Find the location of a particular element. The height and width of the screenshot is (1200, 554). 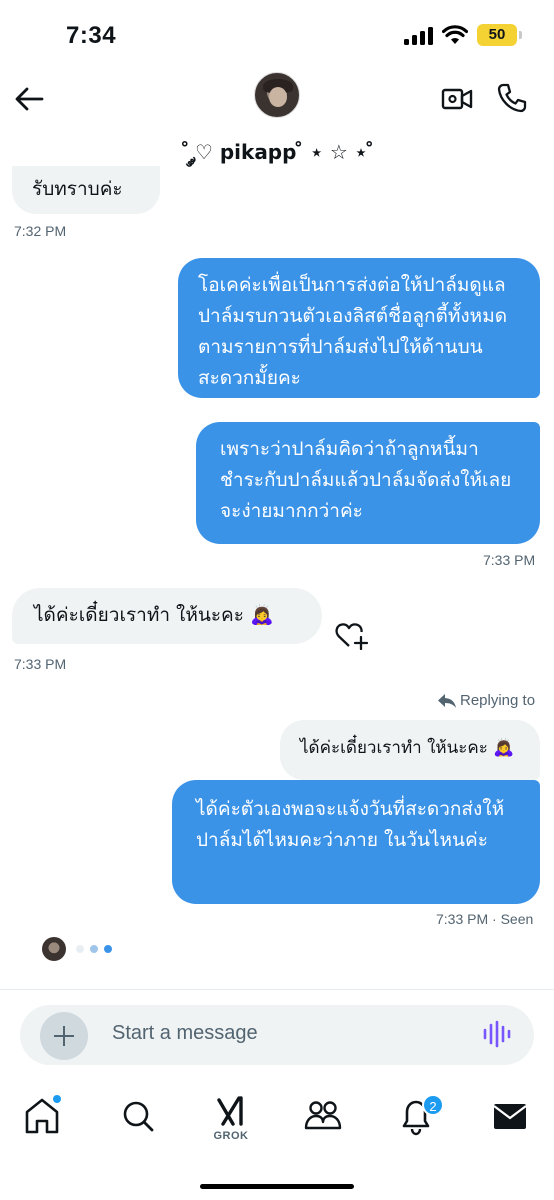

back-arrow-icon is located at coordinates (29, 99).